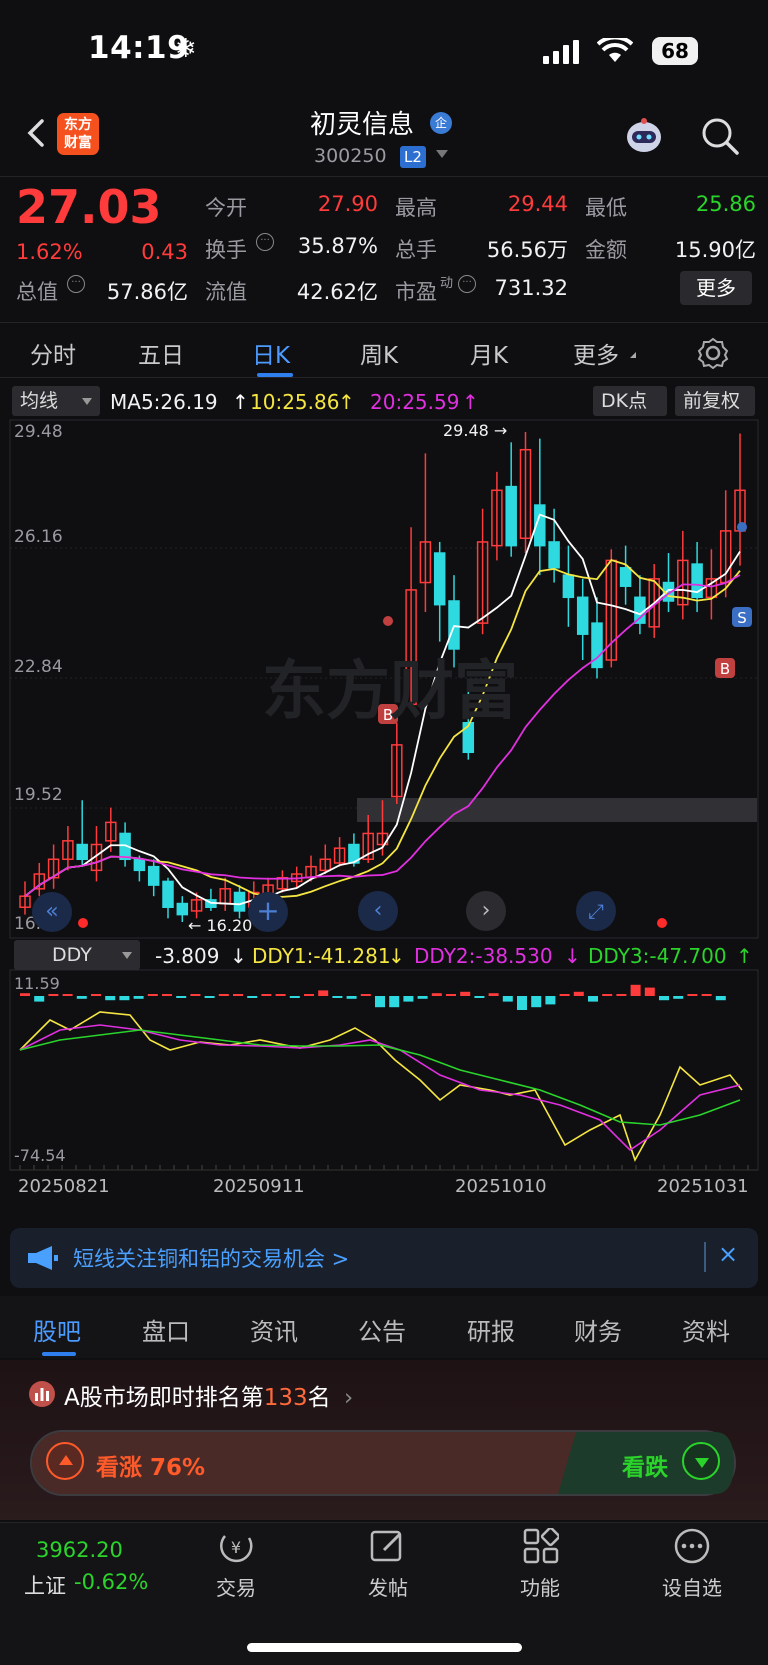 Image resolution: width=768 pixels, height=1665 pixels. Describe the element at coordinates (692, 1586) in the screenshot. I see `nav-watchlist: 设自选` at that location.